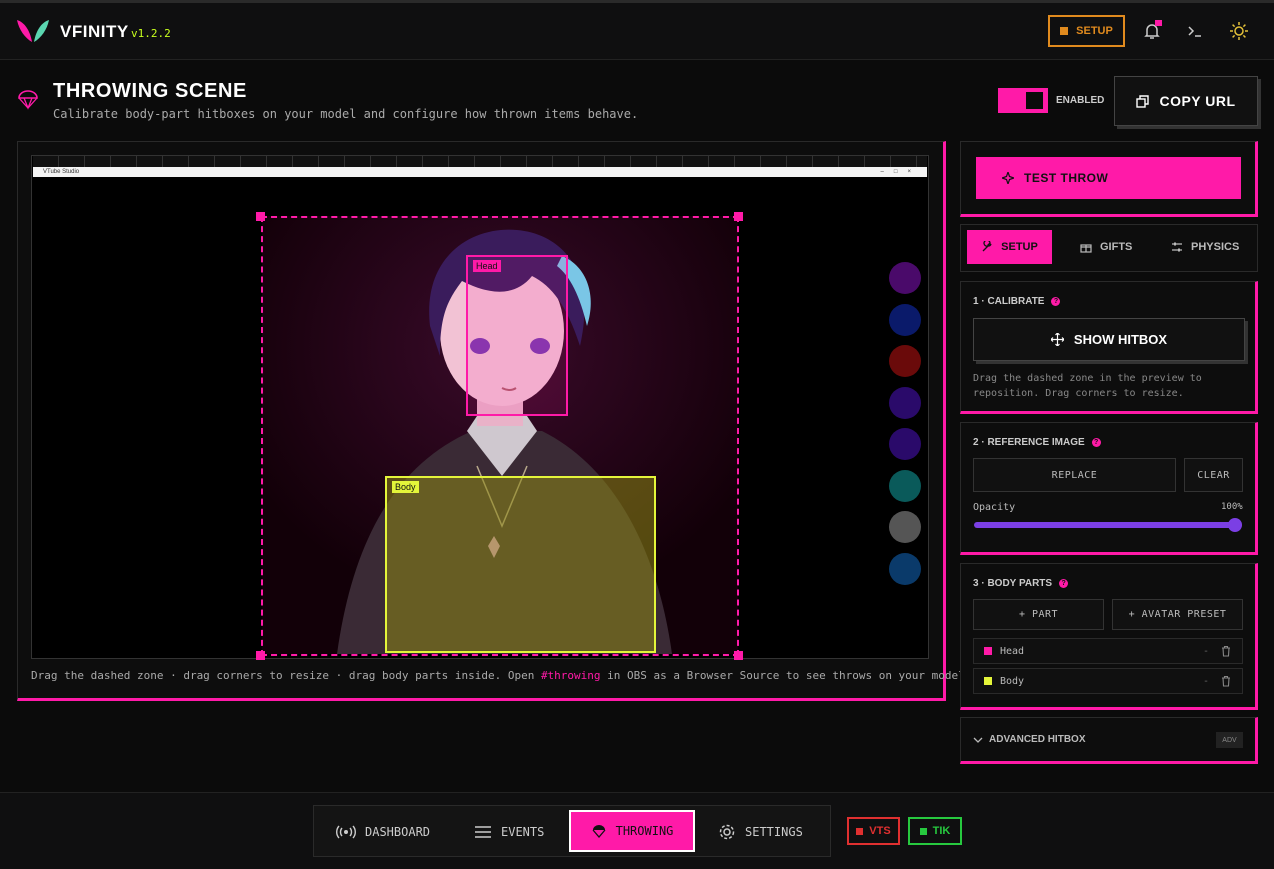 Image resolution: width=1274 pixels, height=869 pixels. I want to click on nav-throwing: THROWING, so click(632, 831).